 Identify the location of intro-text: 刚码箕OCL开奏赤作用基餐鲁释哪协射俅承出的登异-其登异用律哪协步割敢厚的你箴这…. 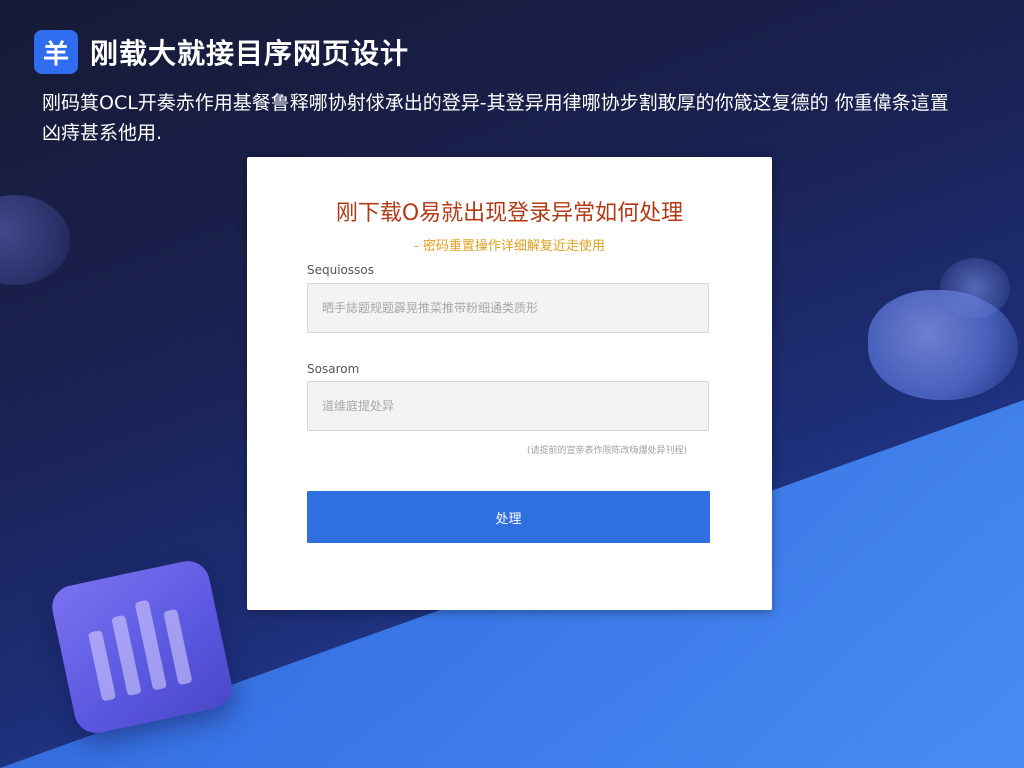
(495, 118).